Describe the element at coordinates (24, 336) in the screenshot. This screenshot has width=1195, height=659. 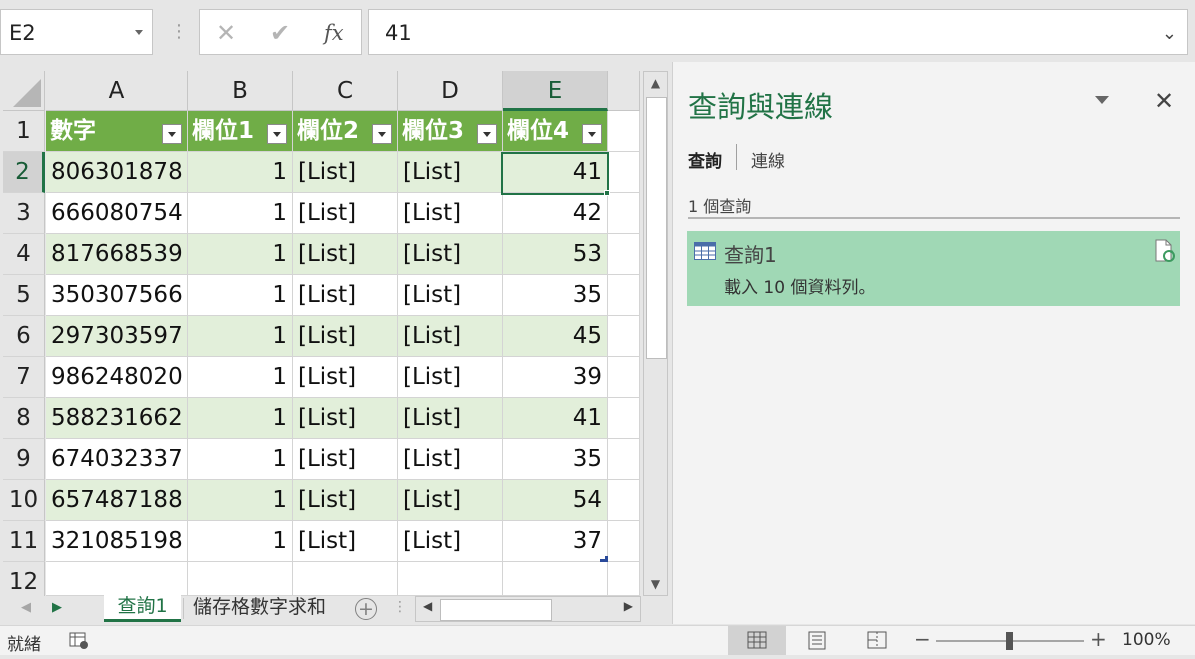
I see `row-header-6: 6` at that location.